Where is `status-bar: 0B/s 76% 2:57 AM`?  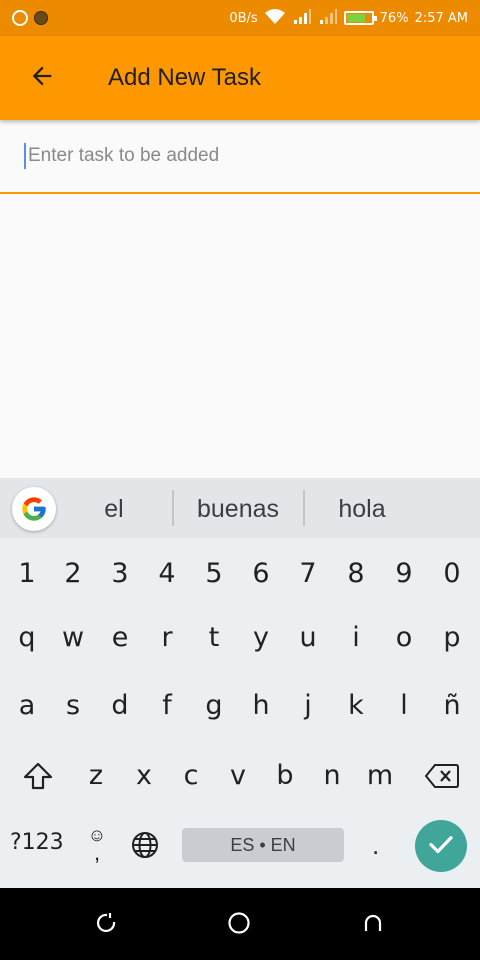 status-bar: 0B/s 76% 2:57 AM is located at coordinates (240, 18).